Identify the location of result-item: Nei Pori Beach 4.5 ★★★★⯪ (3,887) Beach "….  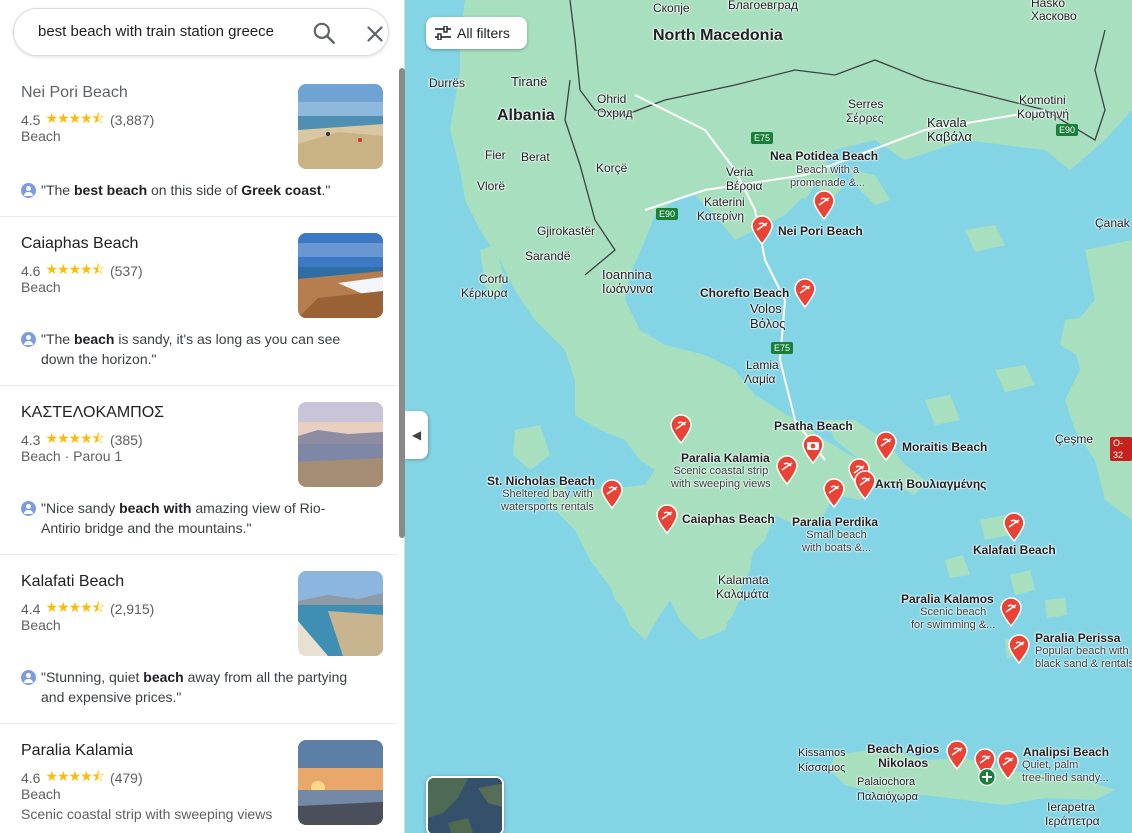
(199, 143).